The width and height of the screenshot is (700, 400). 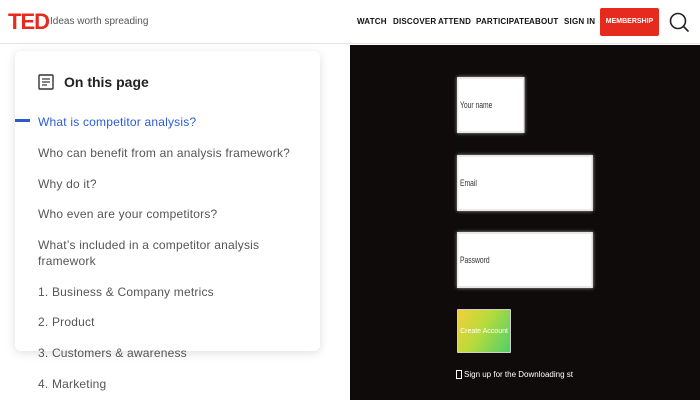 What do you see at coordinates (173, 214) in the screenshot?
I see `toc-item-competitors: Who even are your competitors?` at bounding box center [173, 214].